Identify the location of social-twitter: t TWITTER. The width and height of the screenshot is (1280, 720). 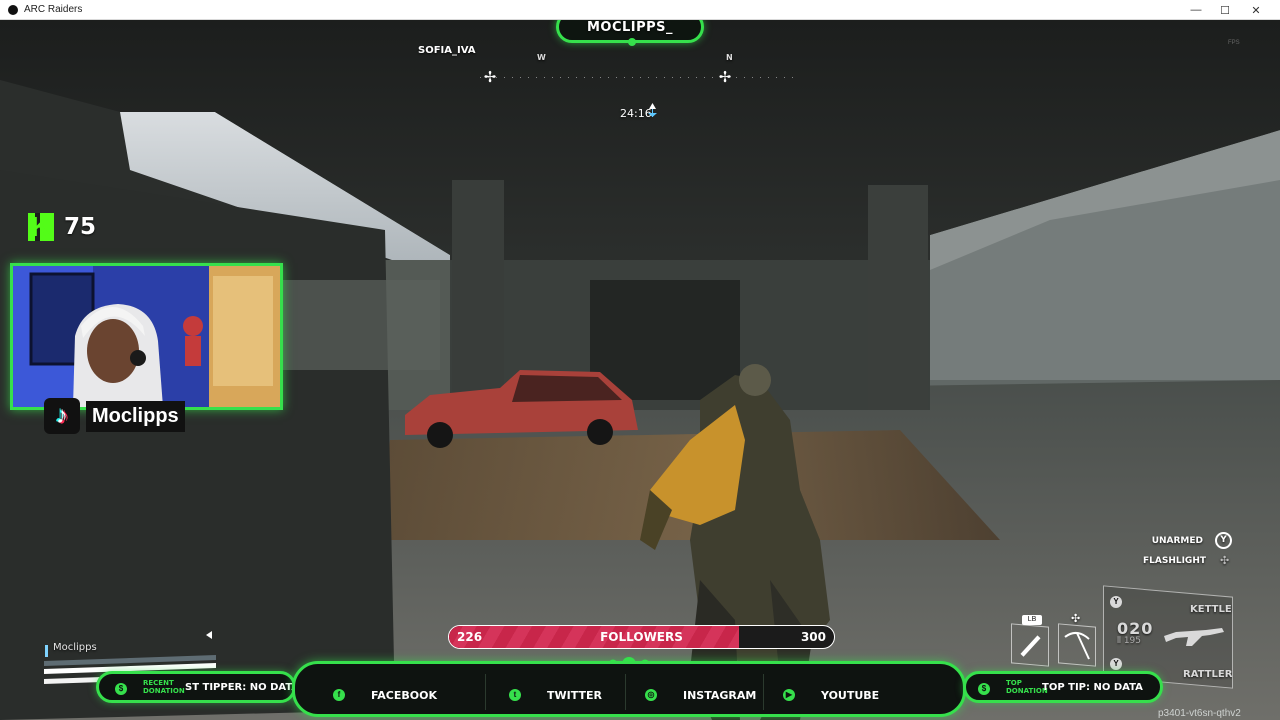
(555, 695).